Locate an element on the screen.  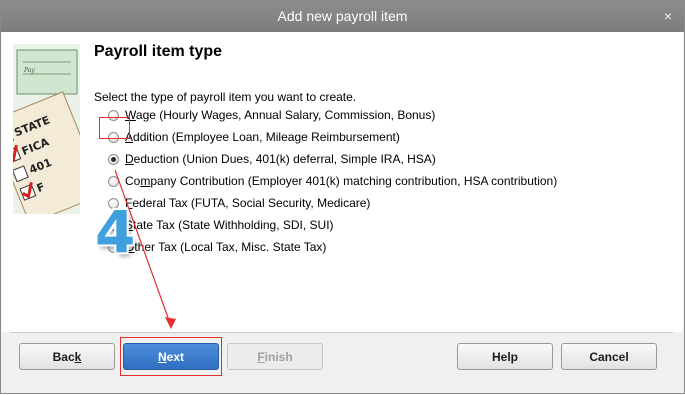
window-title: Add new payroll item is located at coordinates (343, 16).